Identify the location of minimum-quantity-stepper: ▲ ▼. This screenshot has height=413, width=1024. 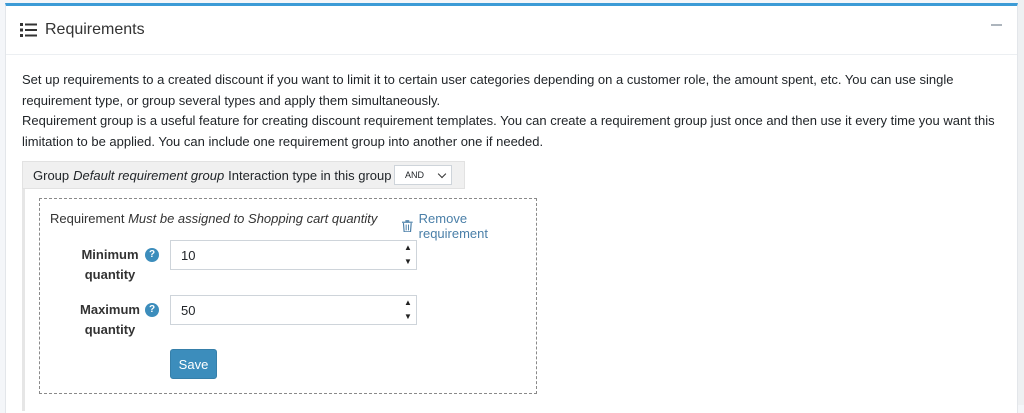
(408, 255).